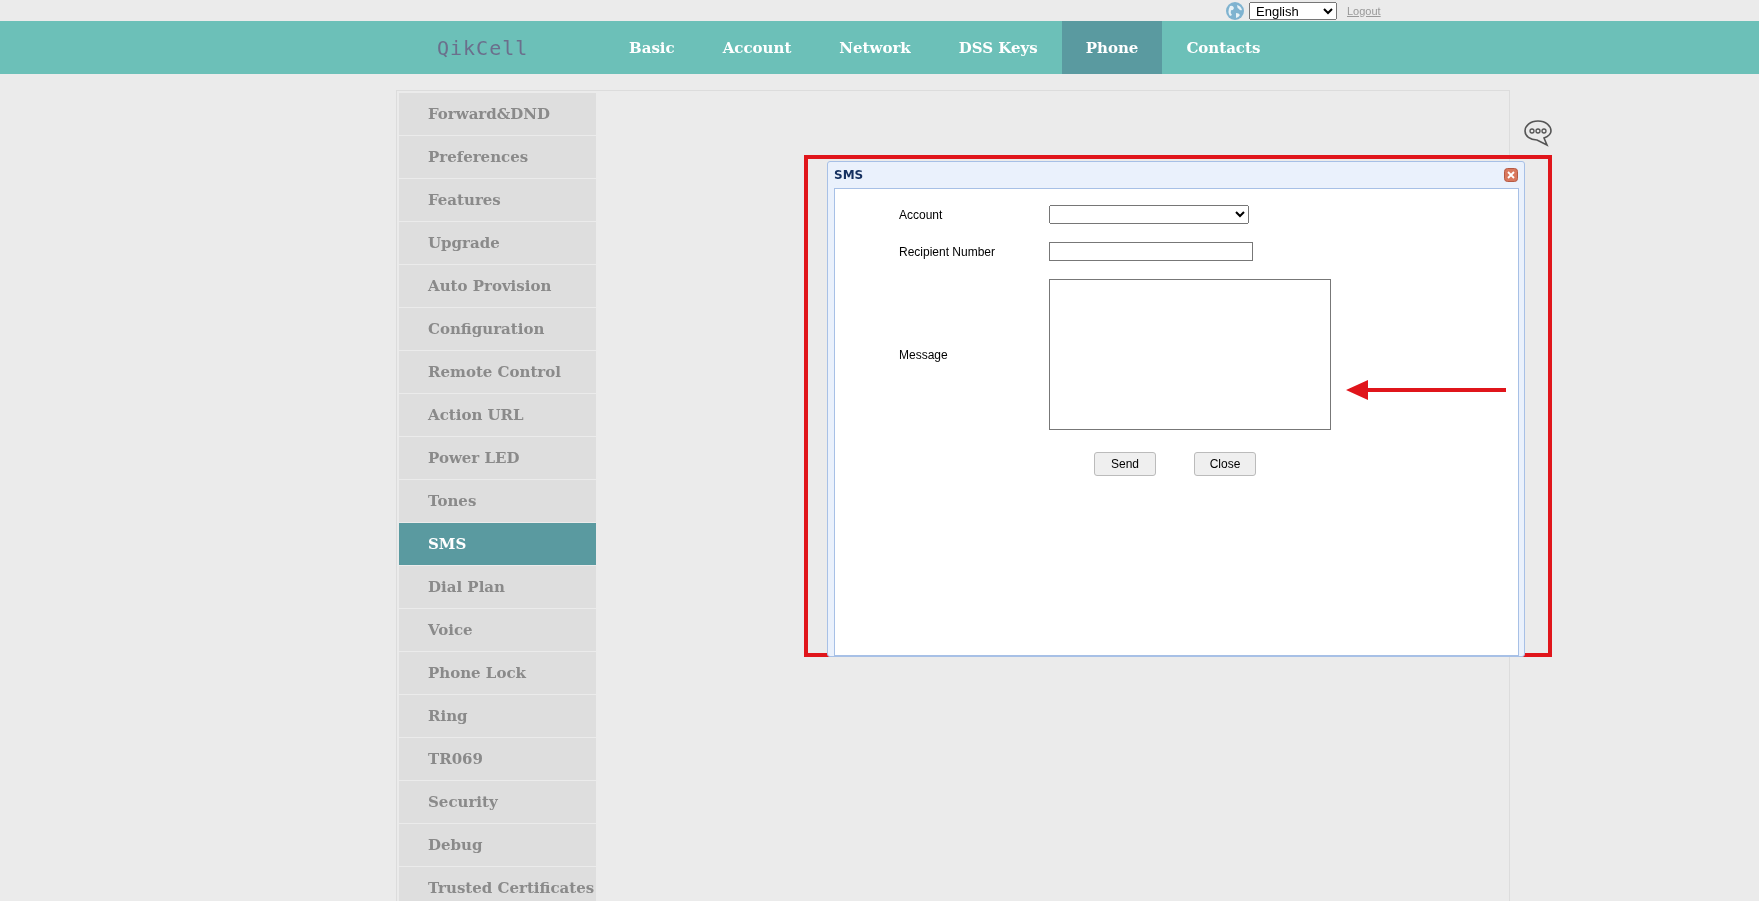 The width and height of the screenshot is (1759, 901). Describe the element at coordinates (497, 372) in the screenshot. I see `sidebar-item: Remote Control` at that location.